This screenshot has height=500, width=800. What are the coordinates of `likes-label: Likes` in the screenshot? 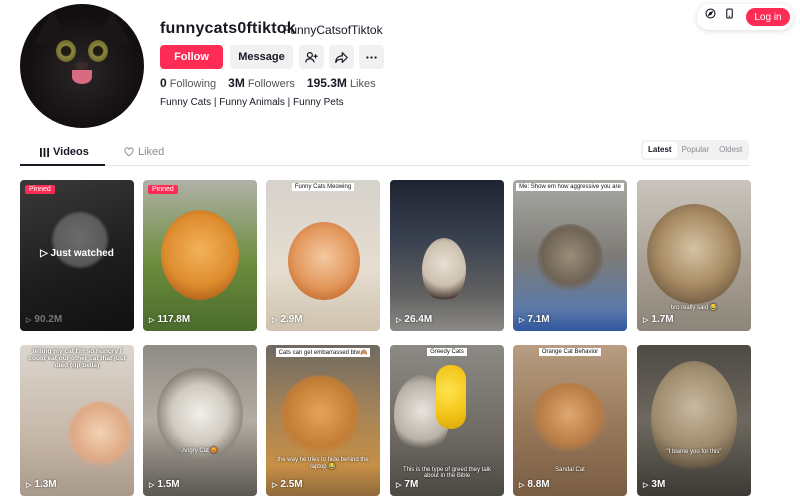 It's located at (362, 84).